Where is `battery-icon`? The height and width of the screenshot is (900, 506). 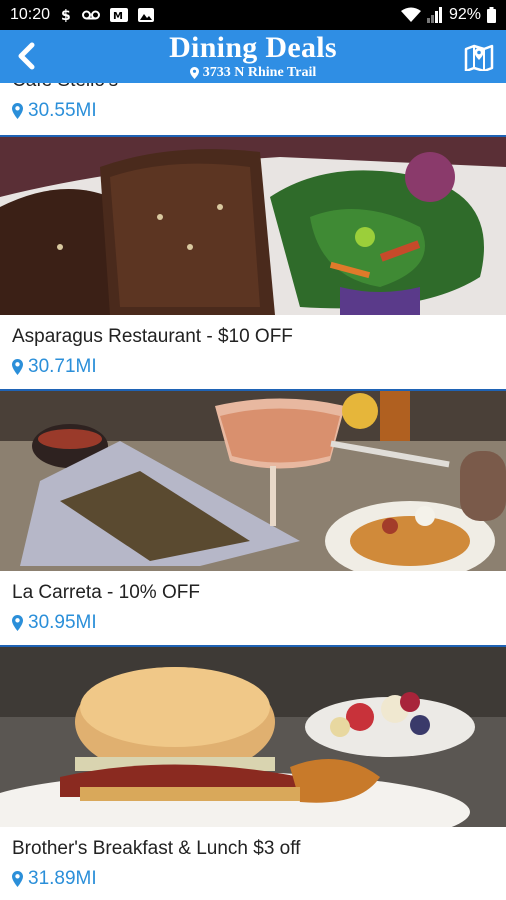 battery-icon is located at coordinates (491, 15).